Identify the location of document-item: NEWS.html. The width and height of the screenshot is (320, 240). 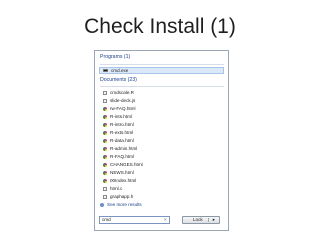
(118, 172).